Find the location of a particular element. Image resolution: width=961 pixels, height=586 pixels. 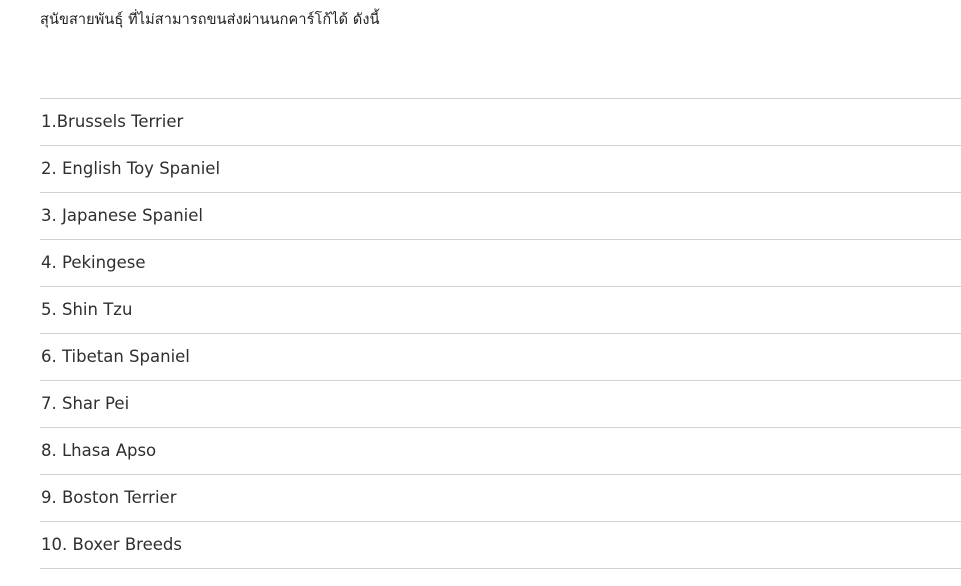

breed-cell-left: 5. Shin Tzu is located at coordinates (317, 310).